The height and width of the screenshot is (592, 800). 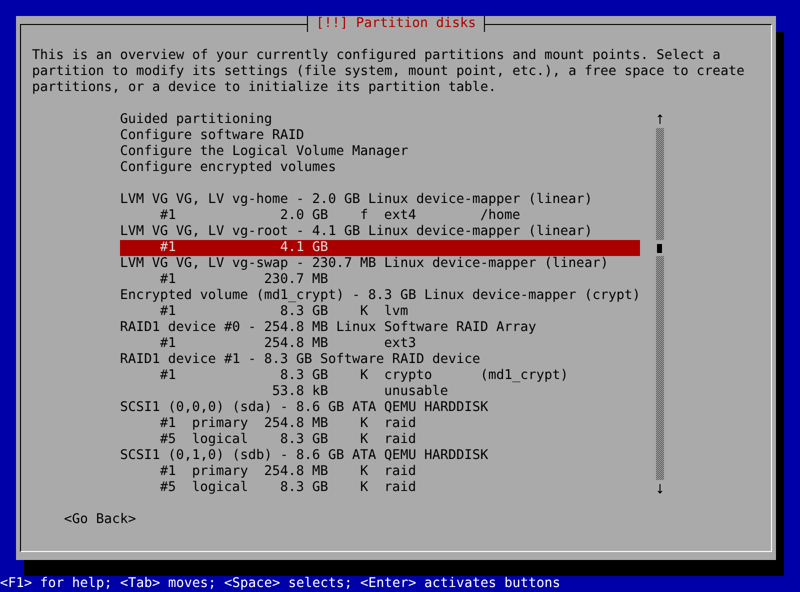 What do you see at coordinates (100, 520) in the screenshot?
I see `go-back-button: <Go Back>` at bounding box center [100, 520].